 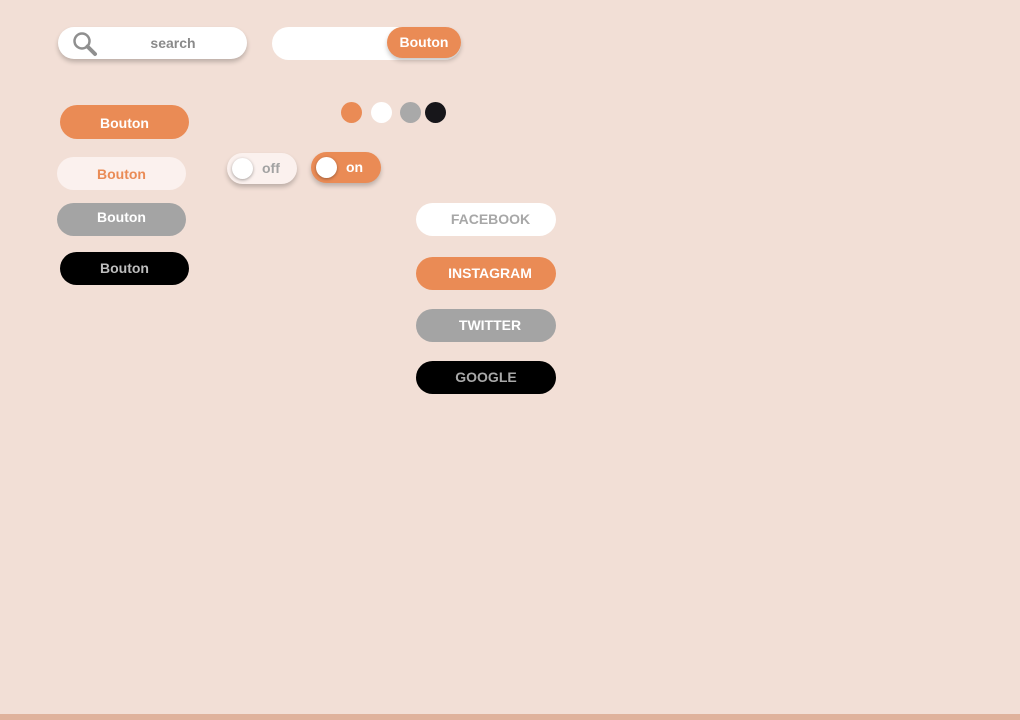 I want to click on toggle-off-label: off, so click(x=271, y=168).